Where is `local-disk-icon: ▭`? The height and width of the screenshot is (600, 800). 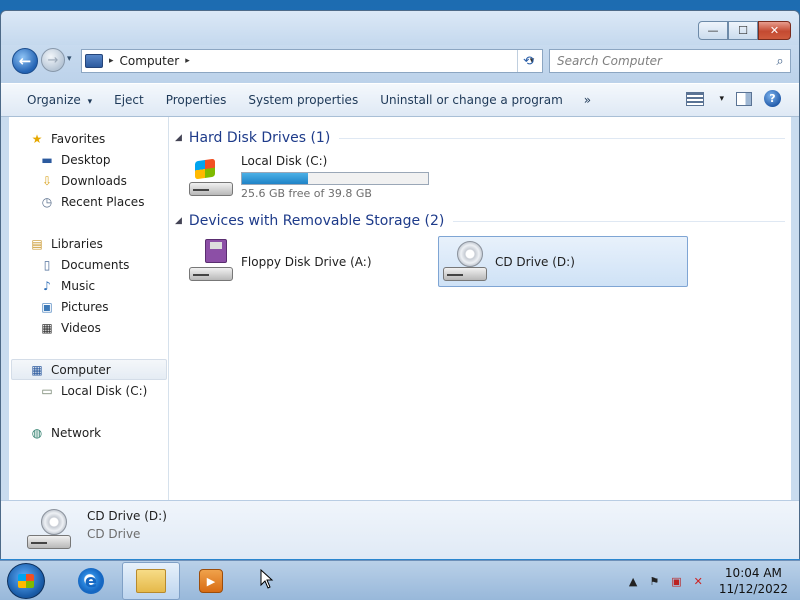 local-disk-icon: ▭ is located at coordinates (47, 390).